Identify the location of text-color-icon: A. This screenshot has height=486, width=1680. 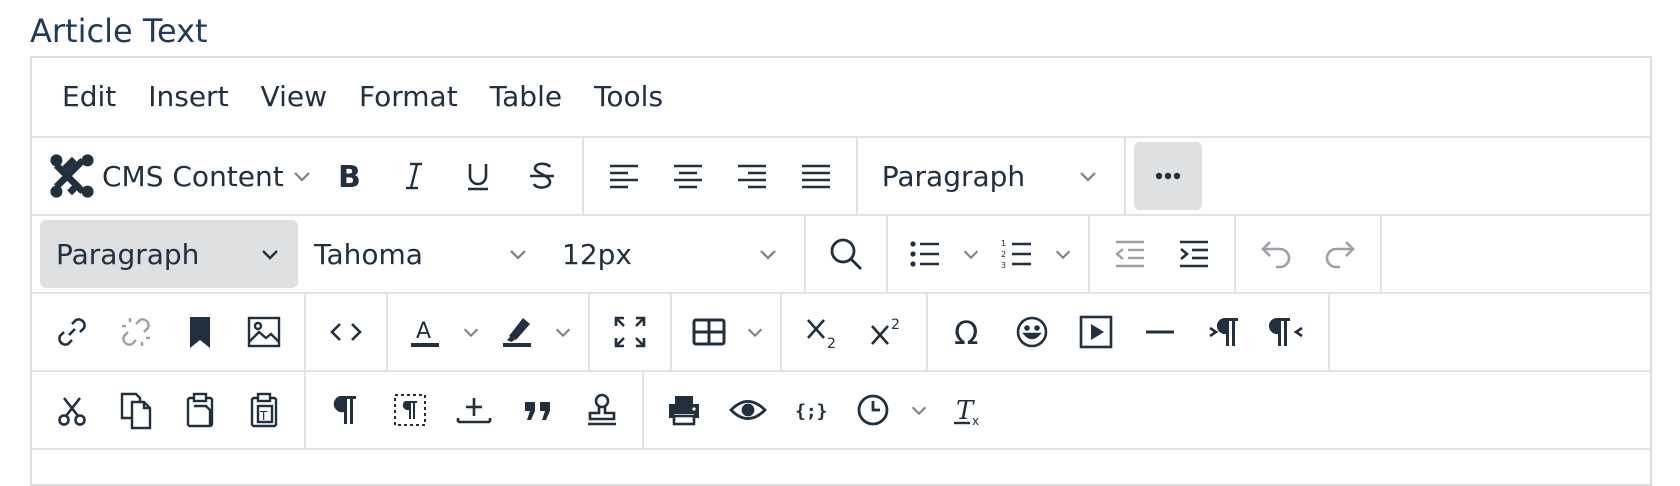
(425, 333).